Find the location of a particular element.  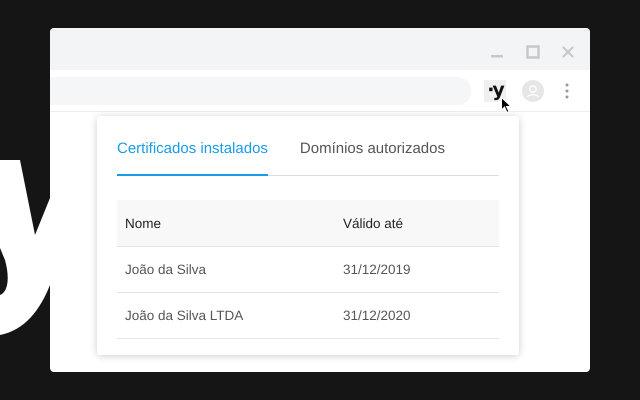

avatar-icon is located at coordinates (533, 91).